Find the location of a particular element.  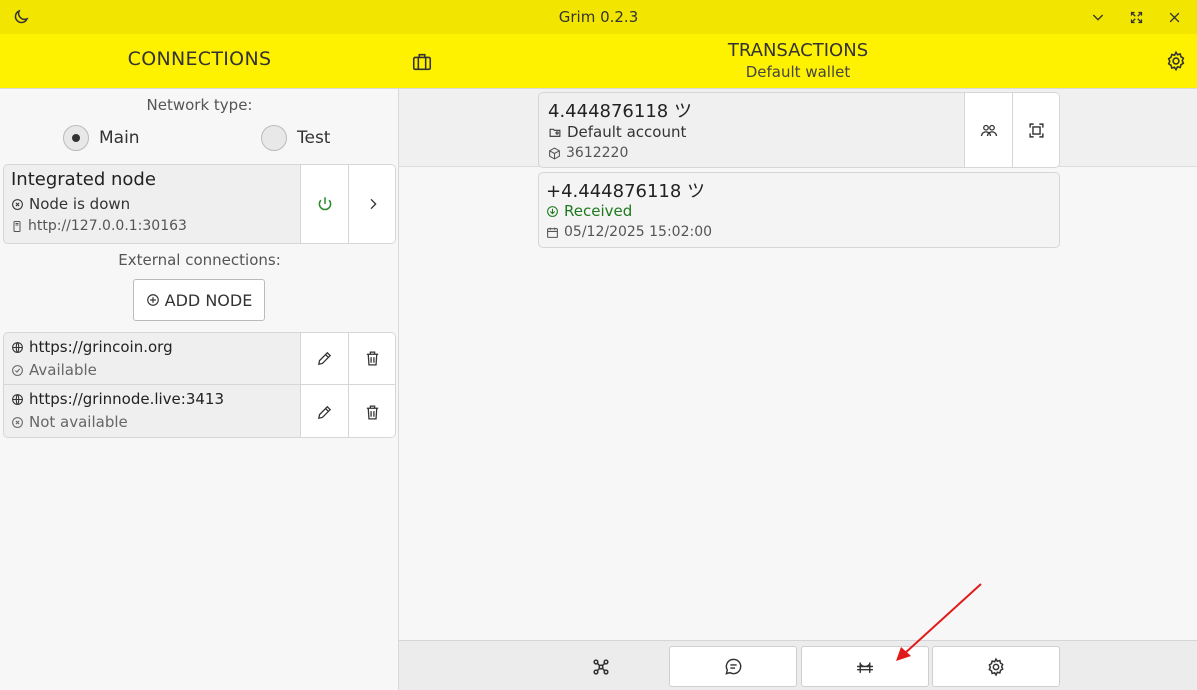

wallet-settings-button is located at coordinates (1176, 61).